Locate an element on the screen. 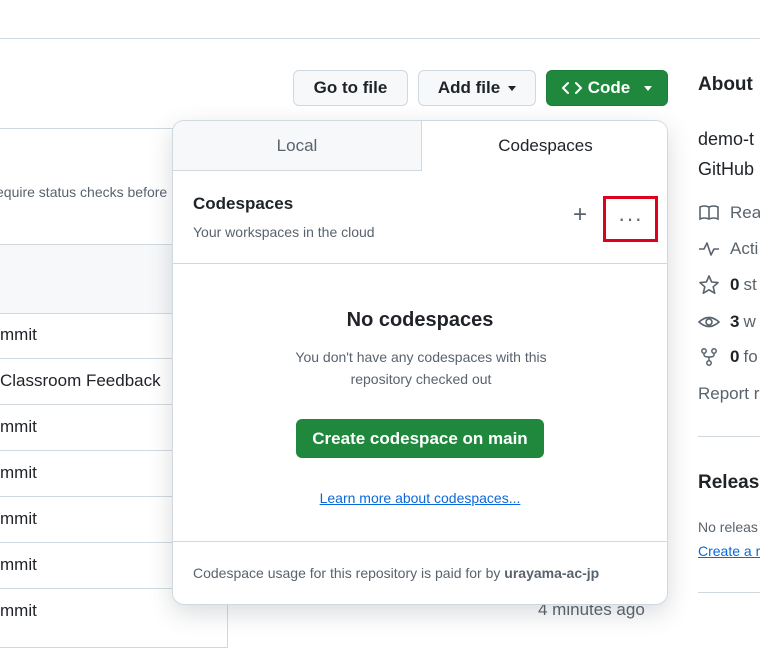  about-description-line: GitHub is located at coordinates (726, 169).